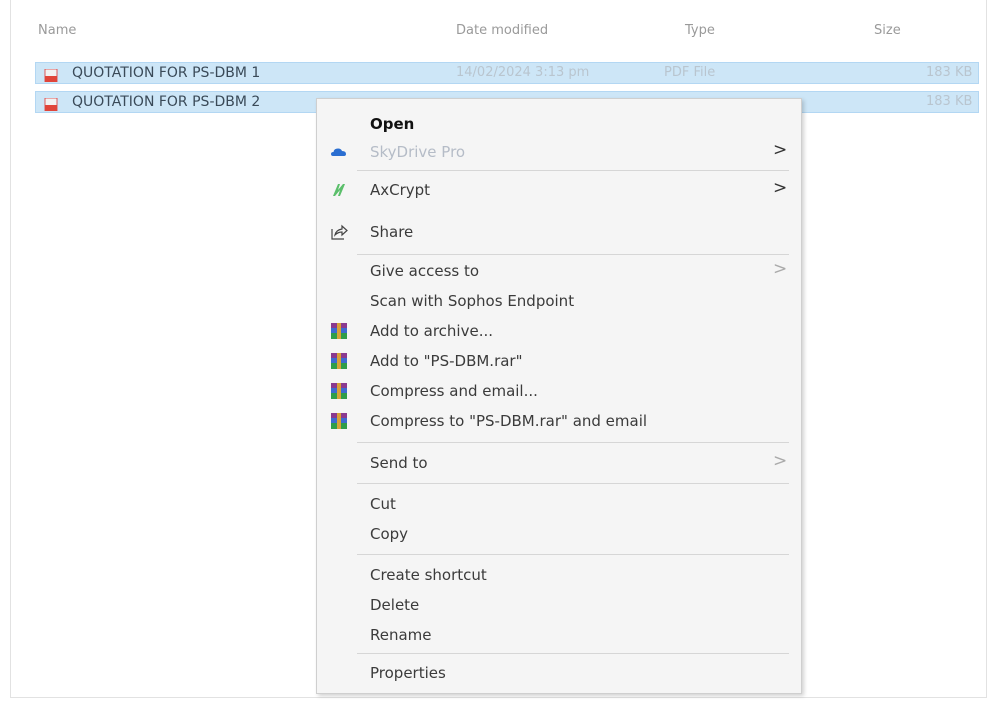 Image resolution: width=991 pixels, height=701 pixels. I want to click on menu-item-label: Create shortcut, so click(428, 575).